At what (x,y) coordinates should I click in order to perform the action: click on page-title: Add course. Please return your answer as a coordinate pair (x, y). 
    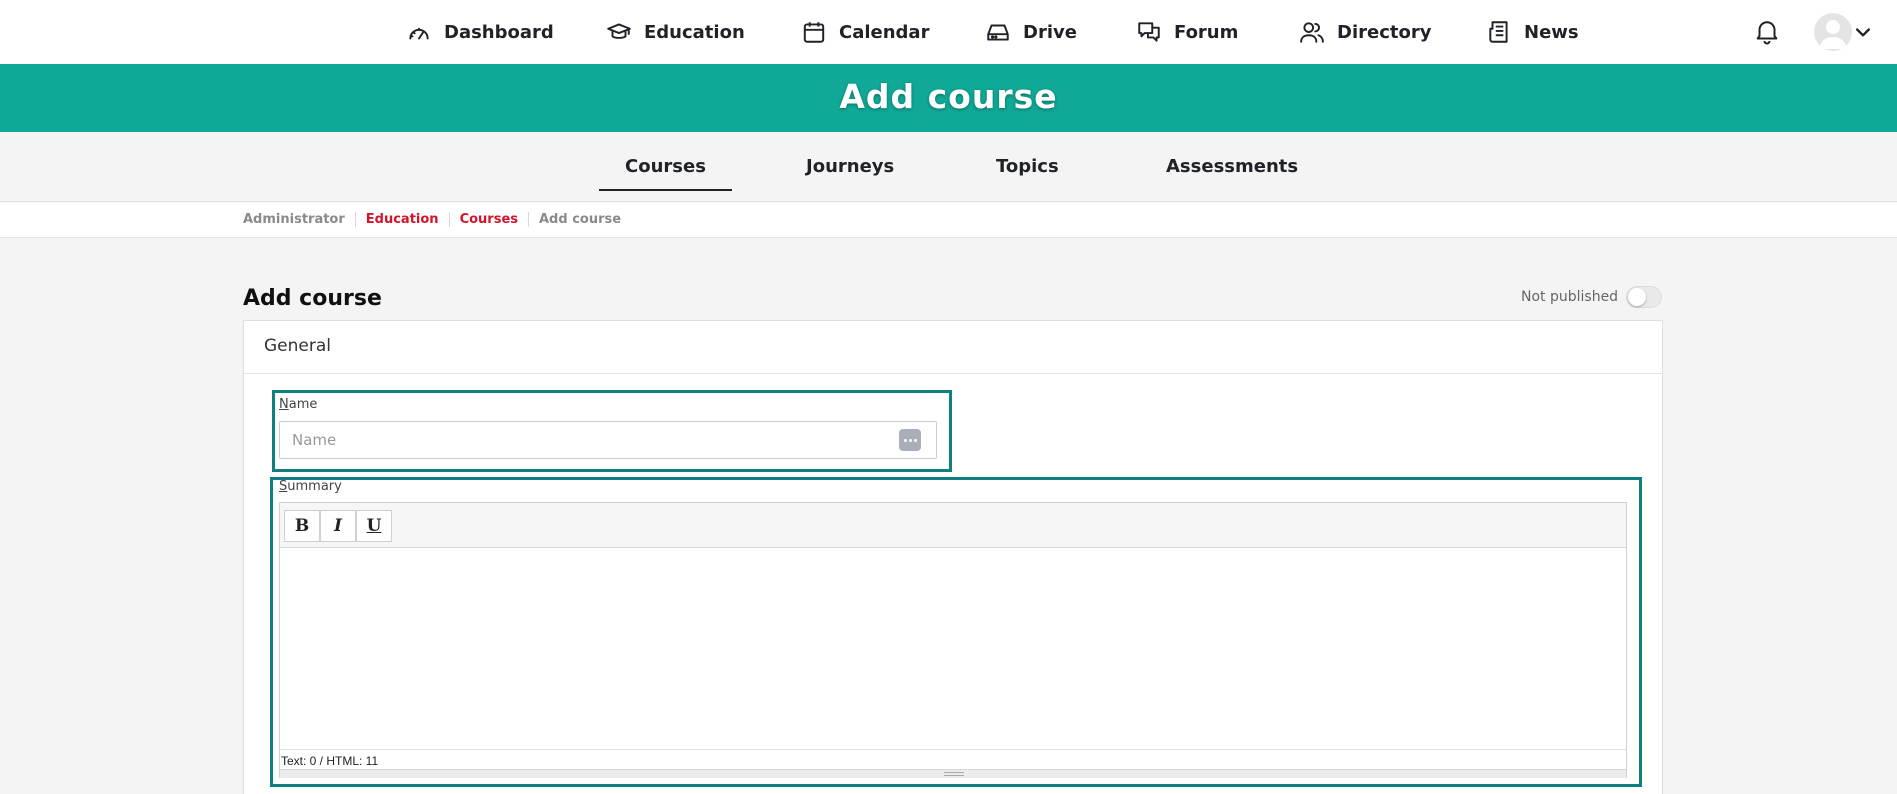
    Looking at the image, I should click on (312, 298).